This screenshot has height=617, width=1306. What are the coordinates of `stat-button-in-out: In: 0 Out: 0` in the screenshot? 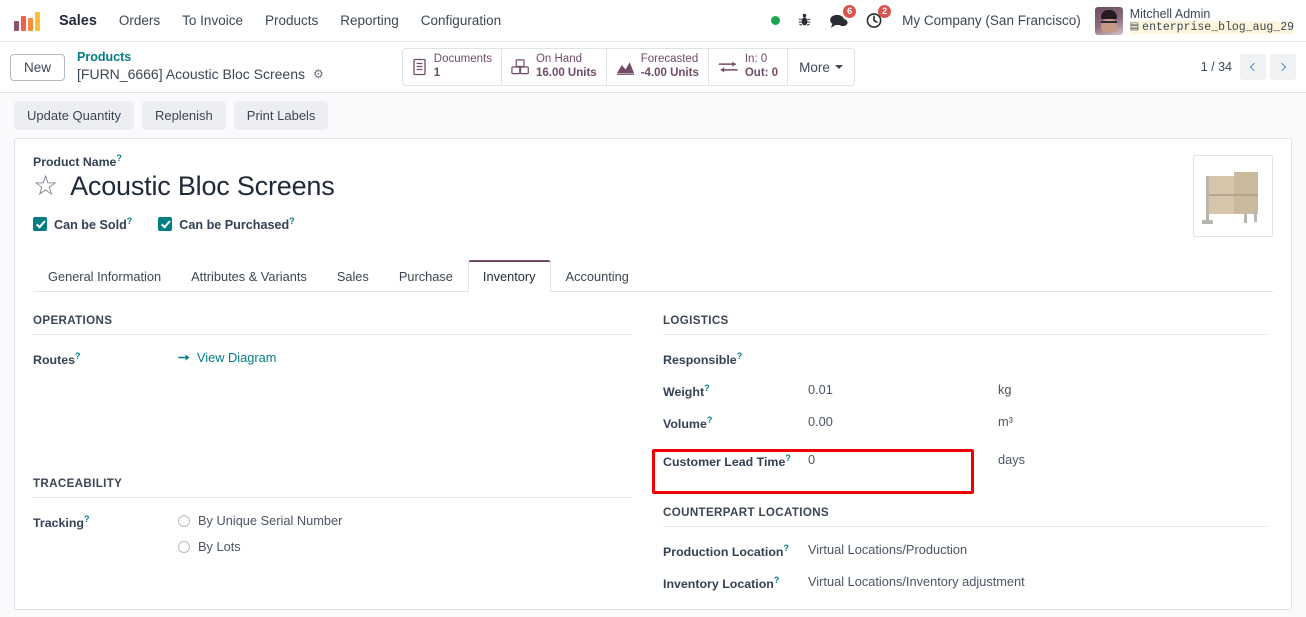 It's located at (749, 67).